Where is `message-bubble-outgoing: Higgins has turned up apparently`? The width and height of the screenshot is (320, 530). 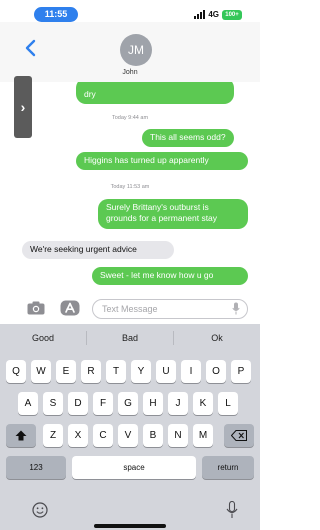 message-bubble-outgoing: Higgins has turned up apparently is located at coordinates (162, 161).